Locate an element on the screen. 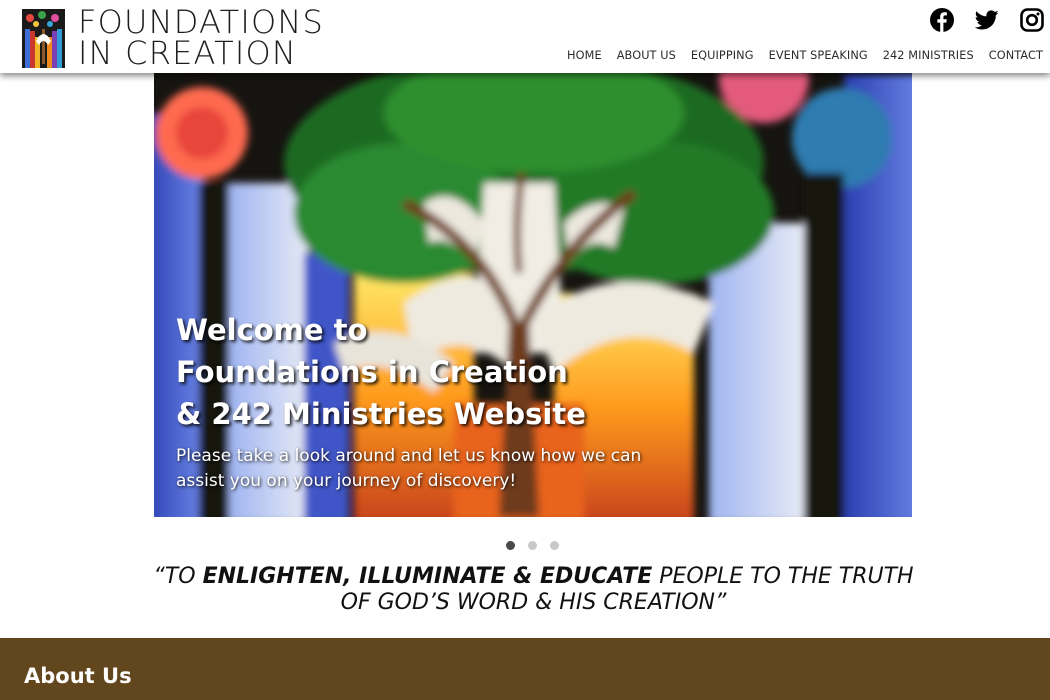 The image size is (1050, 700). twitter-icon is located at coordinates (987, 20).